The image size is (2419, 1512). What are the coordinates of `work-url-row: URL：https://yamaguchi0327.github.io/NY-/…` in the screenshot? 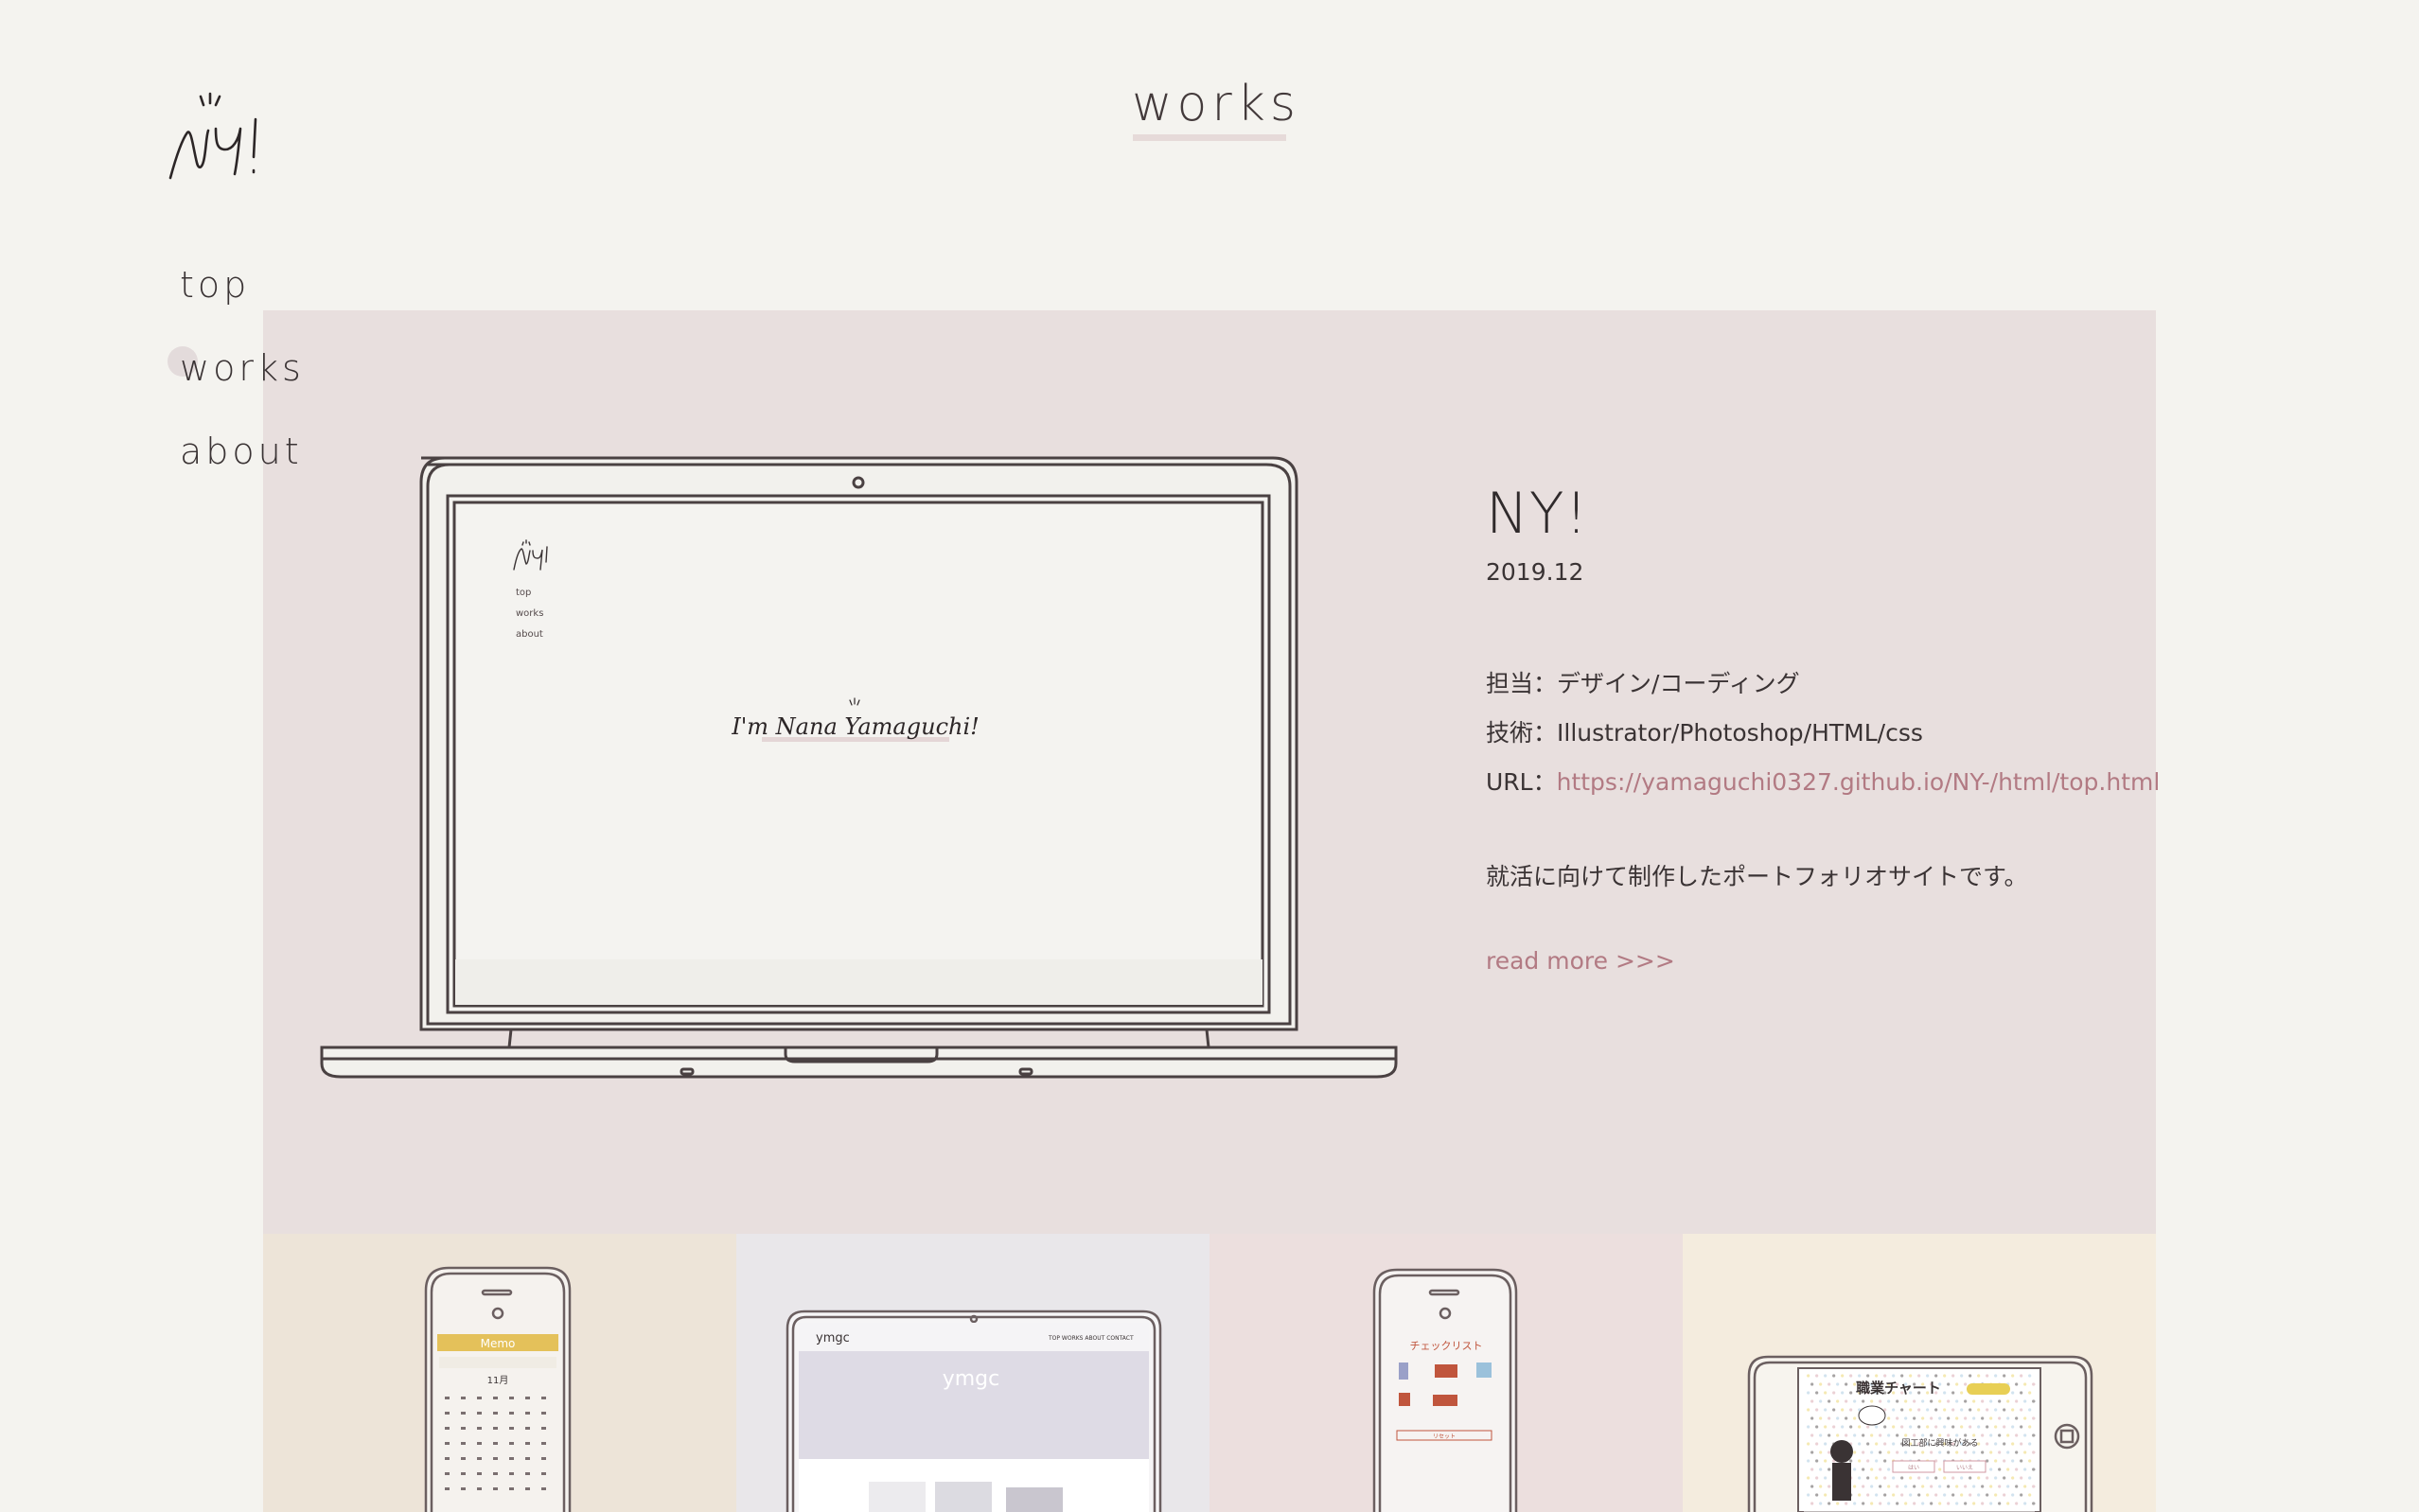 It's located at (1823, 783).